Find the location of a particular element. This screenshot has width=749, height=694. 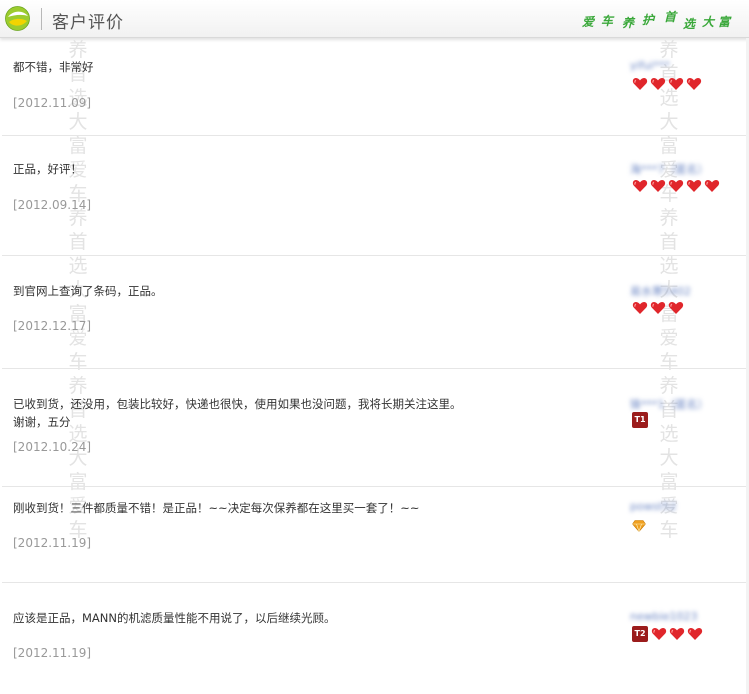

review-user: 海***7（匿名） is located at coordinates (669, 169).